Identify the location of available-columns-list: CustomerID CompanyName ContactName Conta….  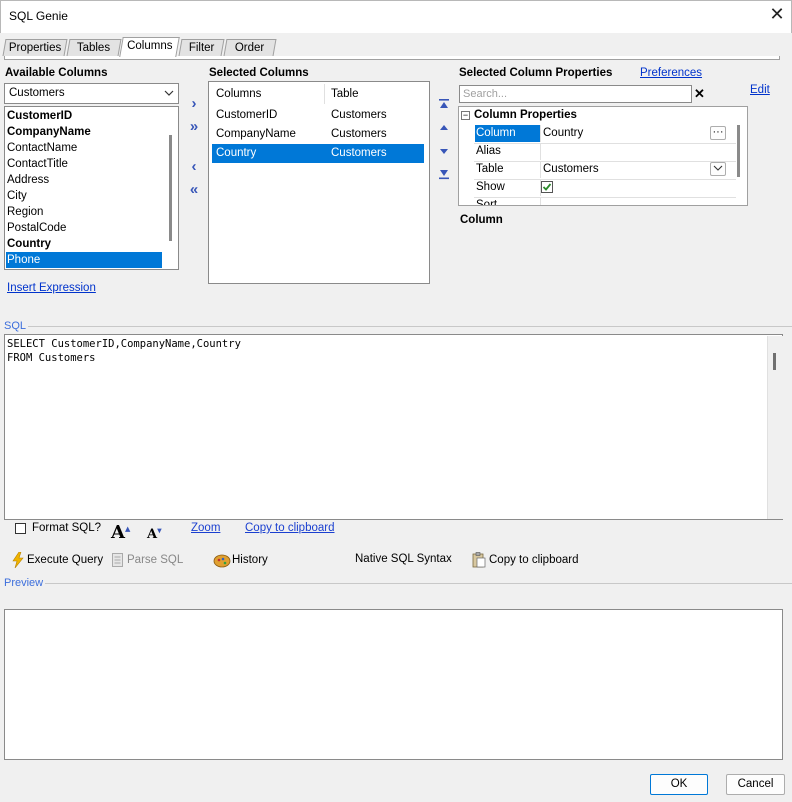
(91, 188).